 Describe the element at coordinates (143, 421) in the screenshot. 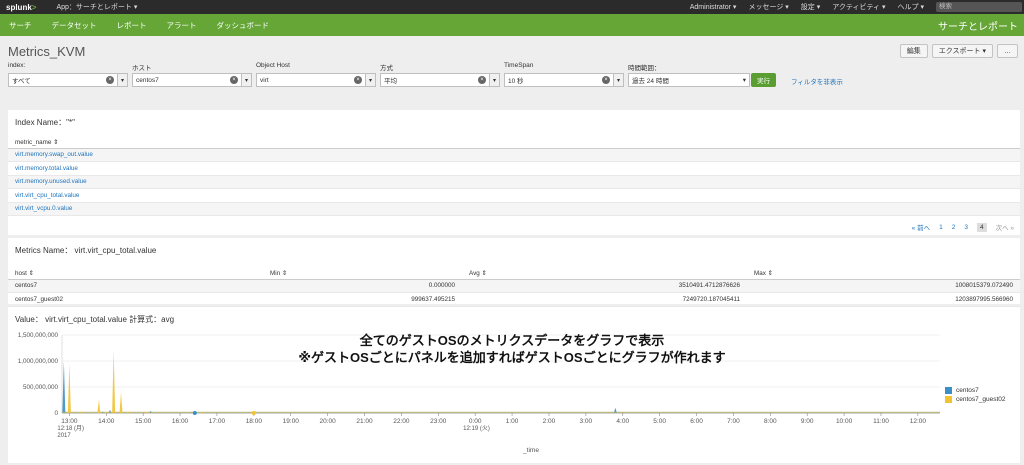

I see `x-tick-label: 15:00` at that location.